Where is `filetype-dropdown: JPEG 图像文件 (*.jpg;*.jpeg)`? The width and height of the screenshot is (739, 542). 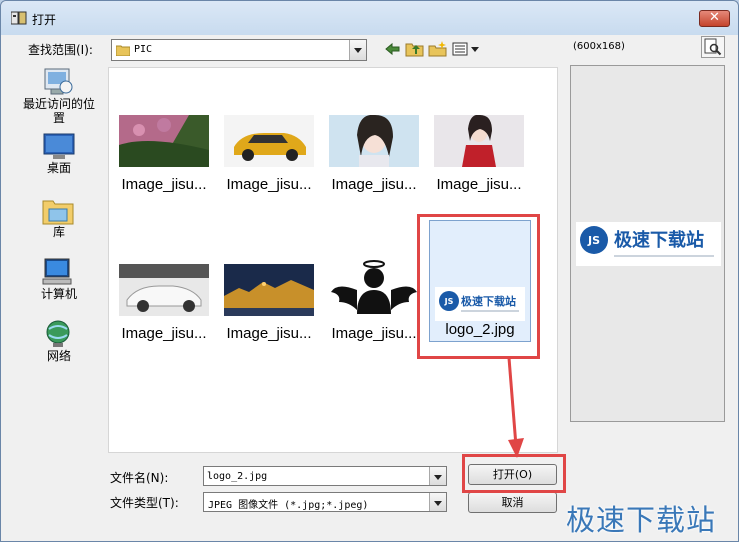
filetype-dropdown: JPEG 图像文件 (*.jpg;*.jpeg) is located at coordinates (325, 502).